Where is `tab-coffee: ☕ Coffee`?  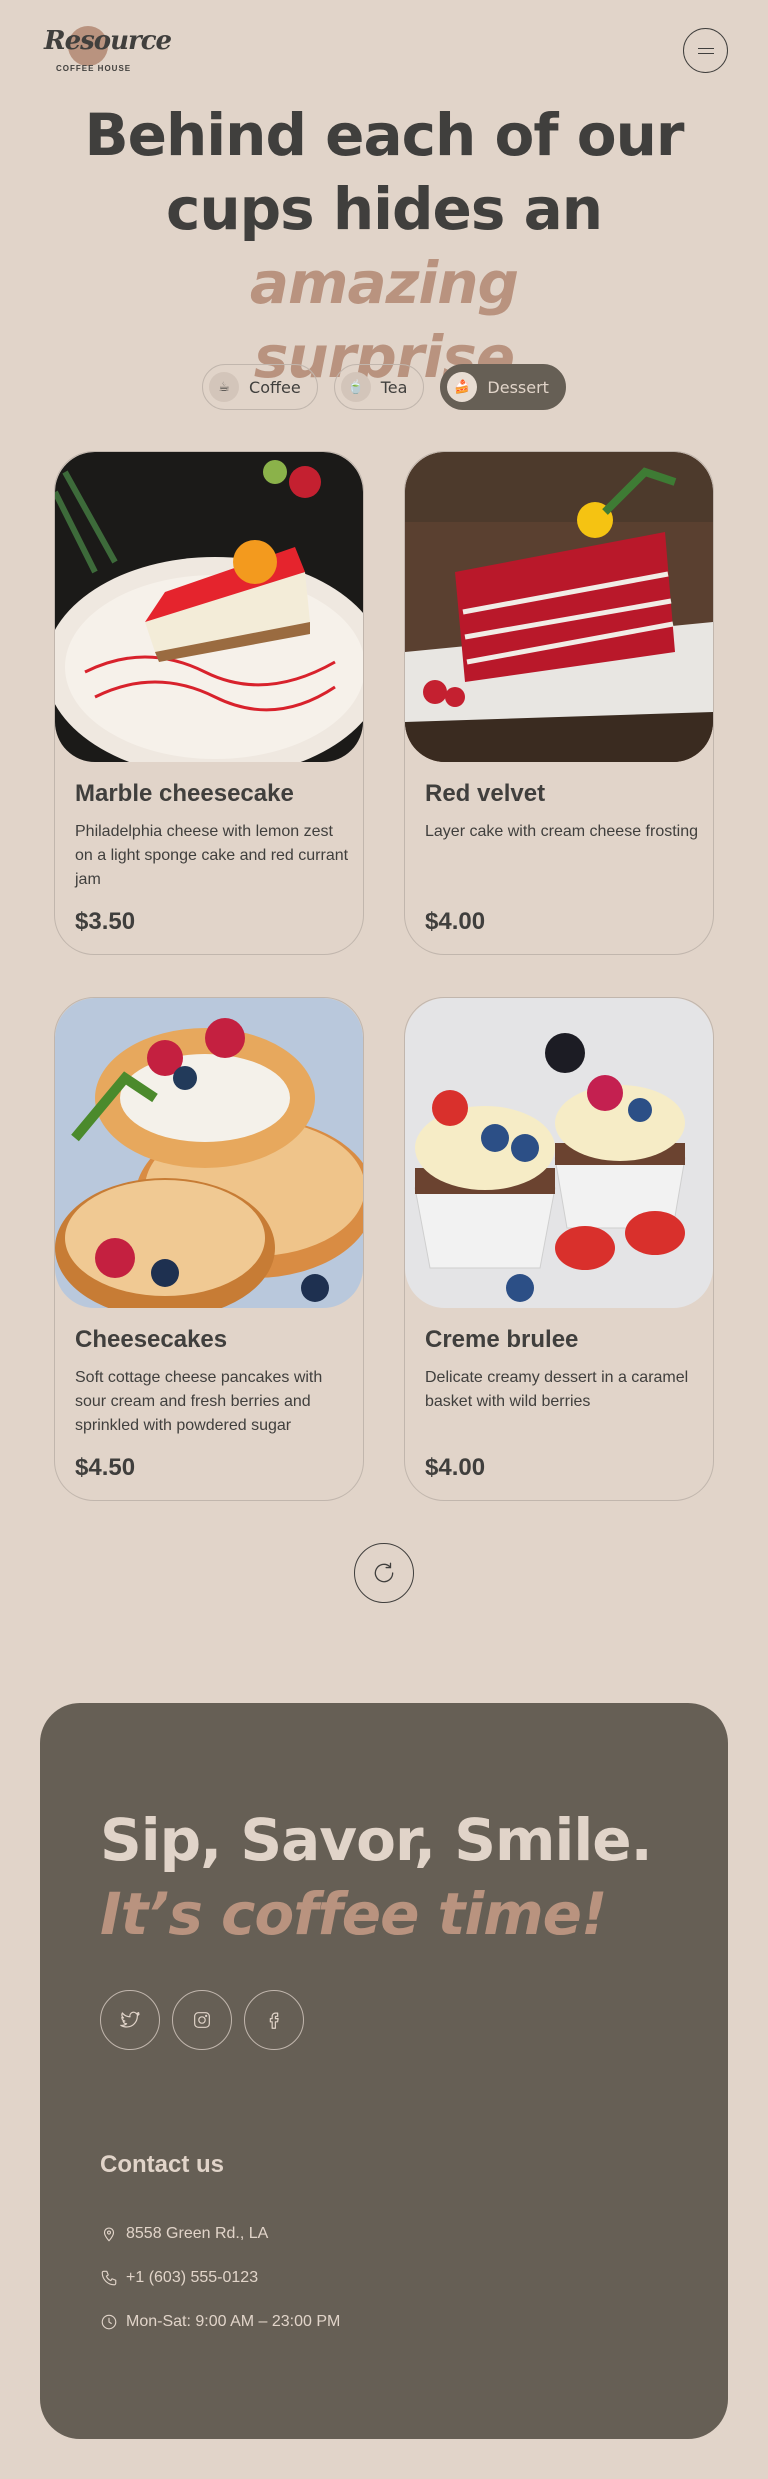
tab-coffee: ☕ Coffee is located at coordinates (260, 387).